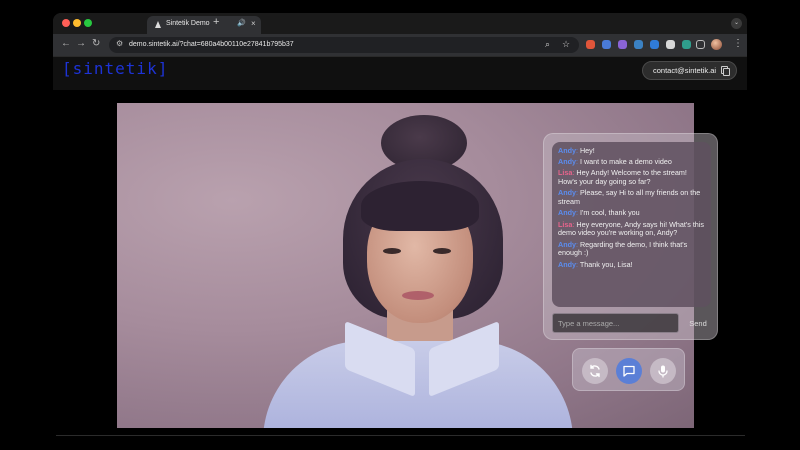  I want to click on back-arrow-icon: ←, so click(66, 44).